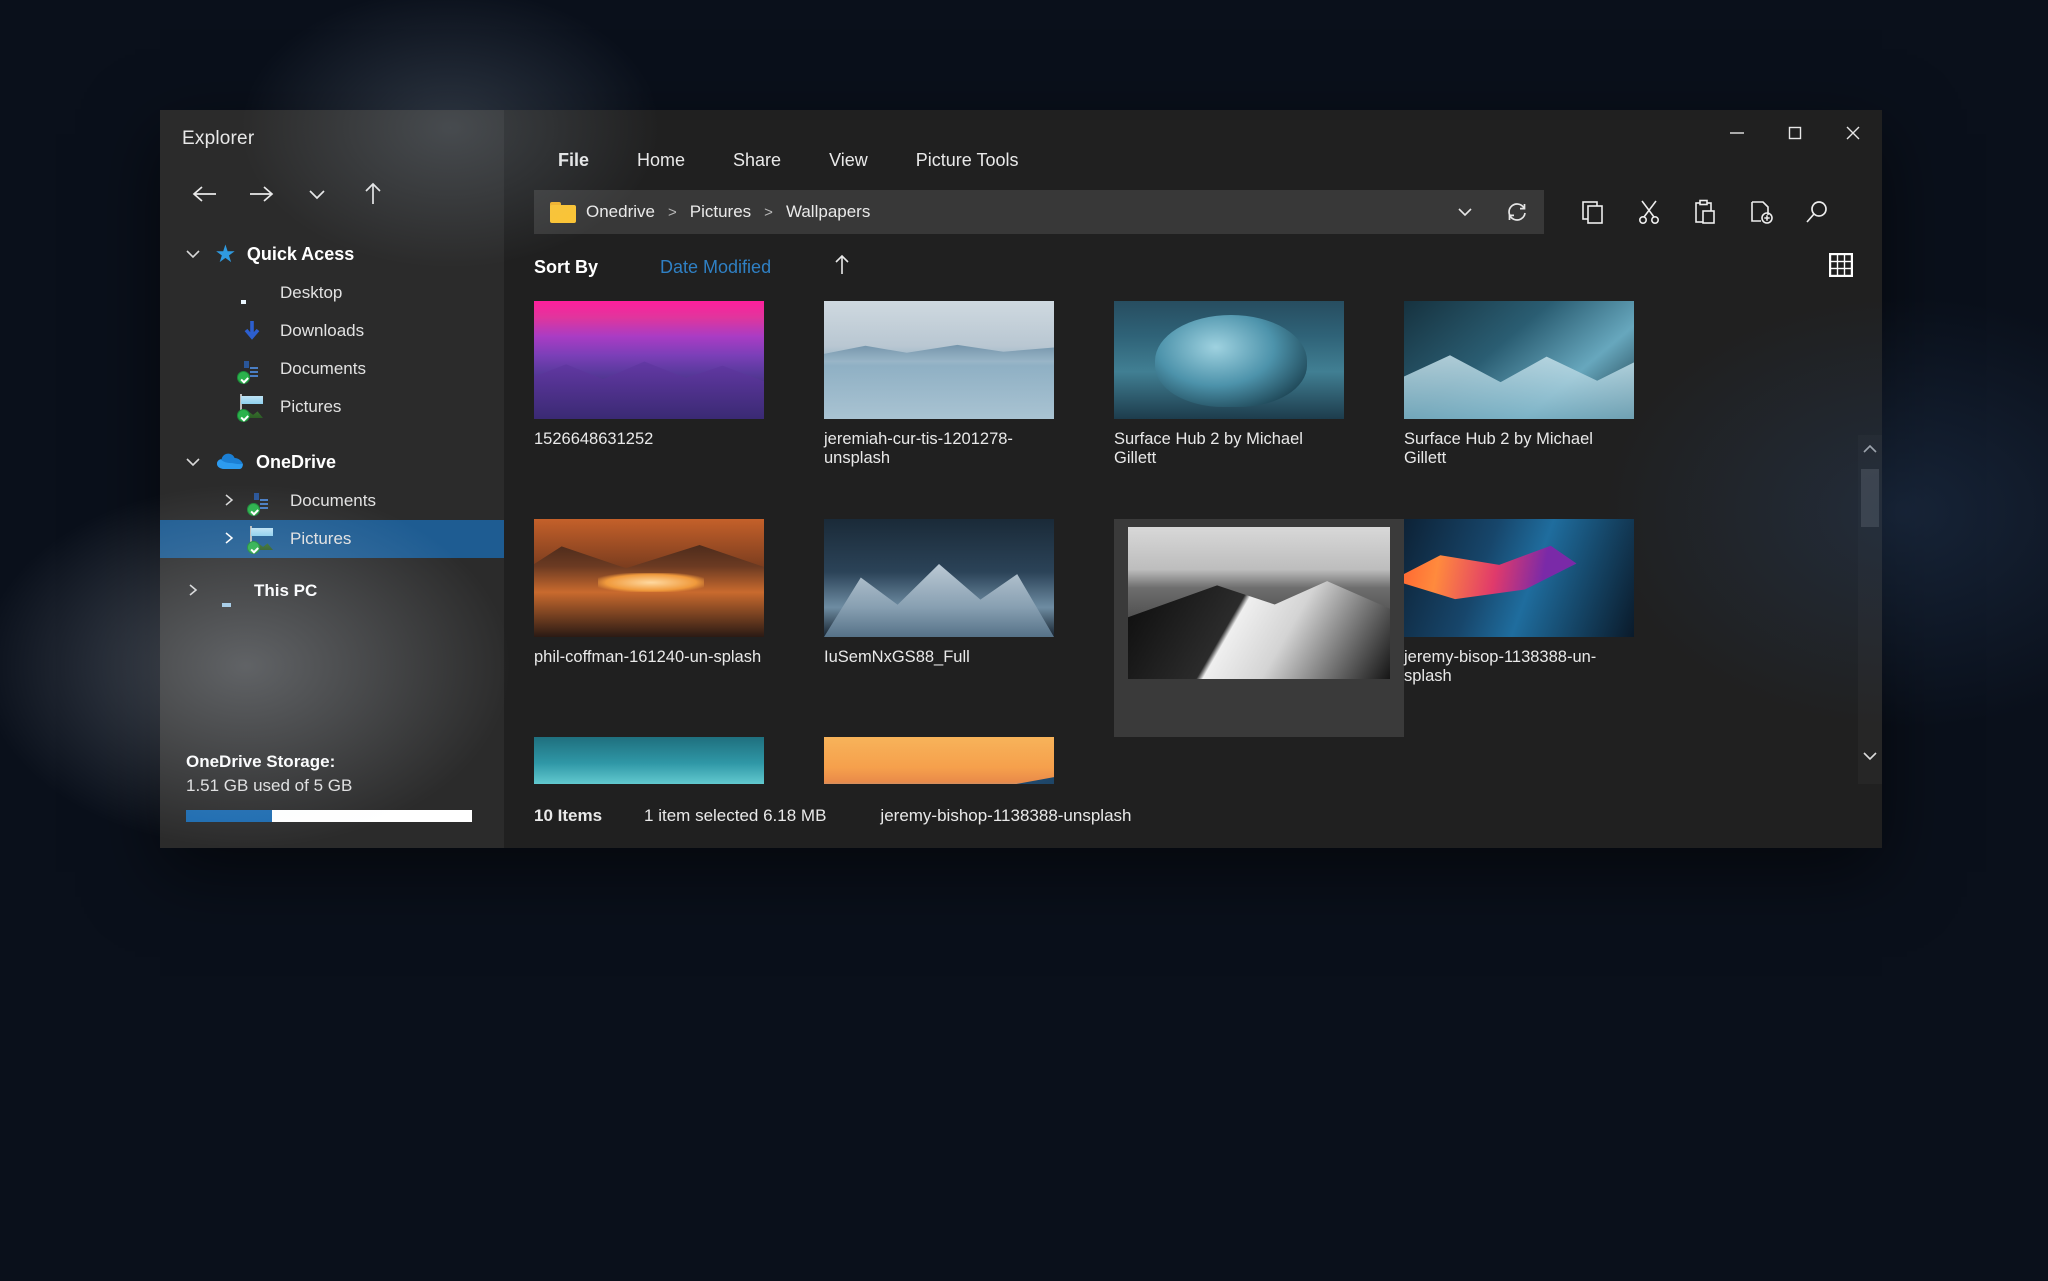  Describe the element at coordinates (332, 254) in the screenshot. I see `tree-group-quick-access: ★ Quick Acess` at that location.